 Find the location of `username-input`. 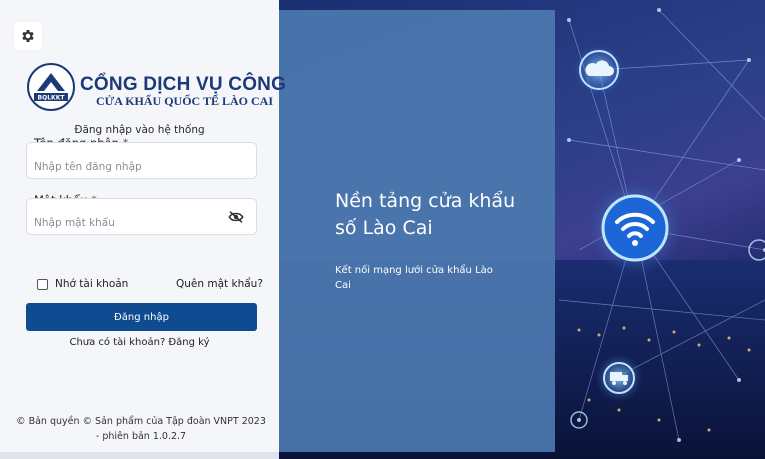

username-input is located at coordinates (129, 167).